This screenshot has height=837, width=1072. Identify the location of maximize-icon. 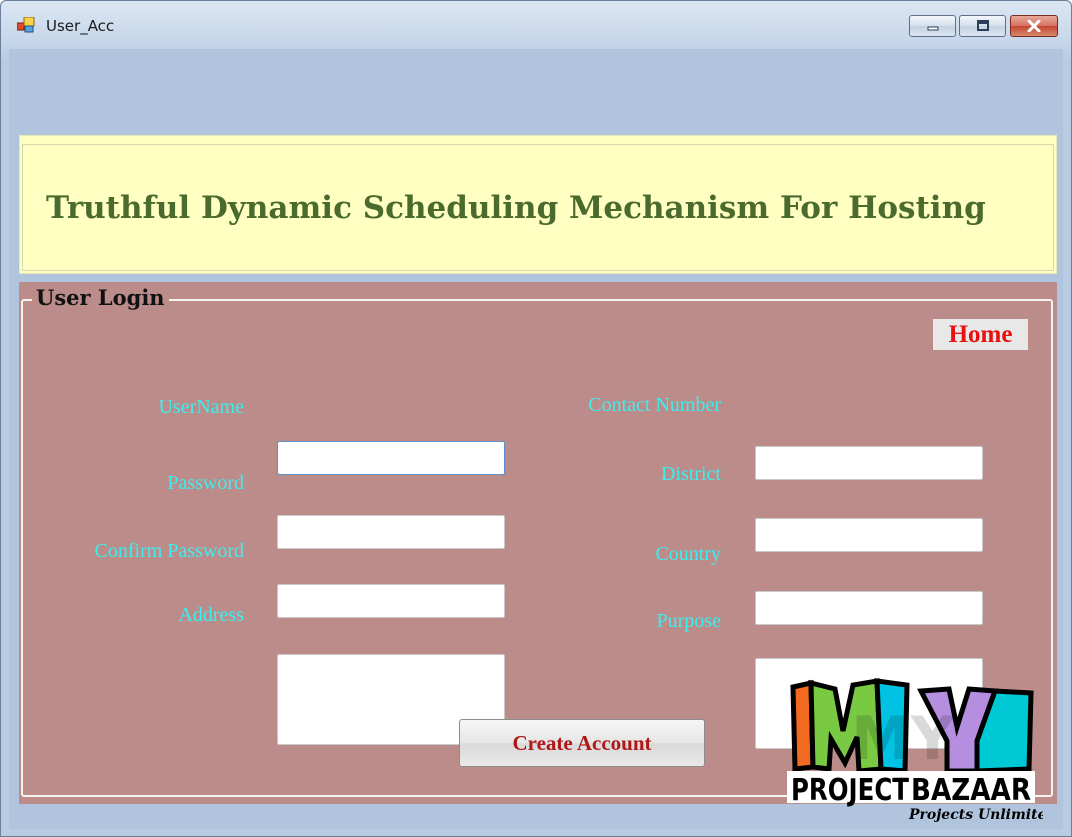
(982, 25).